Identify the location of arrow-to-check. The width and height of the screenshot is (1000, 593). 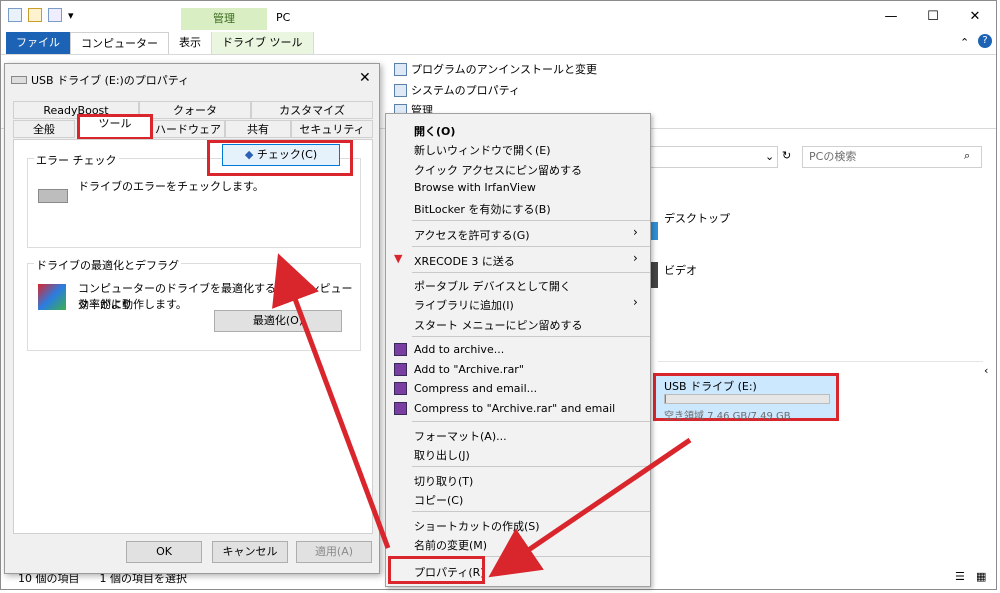
(331, 401).